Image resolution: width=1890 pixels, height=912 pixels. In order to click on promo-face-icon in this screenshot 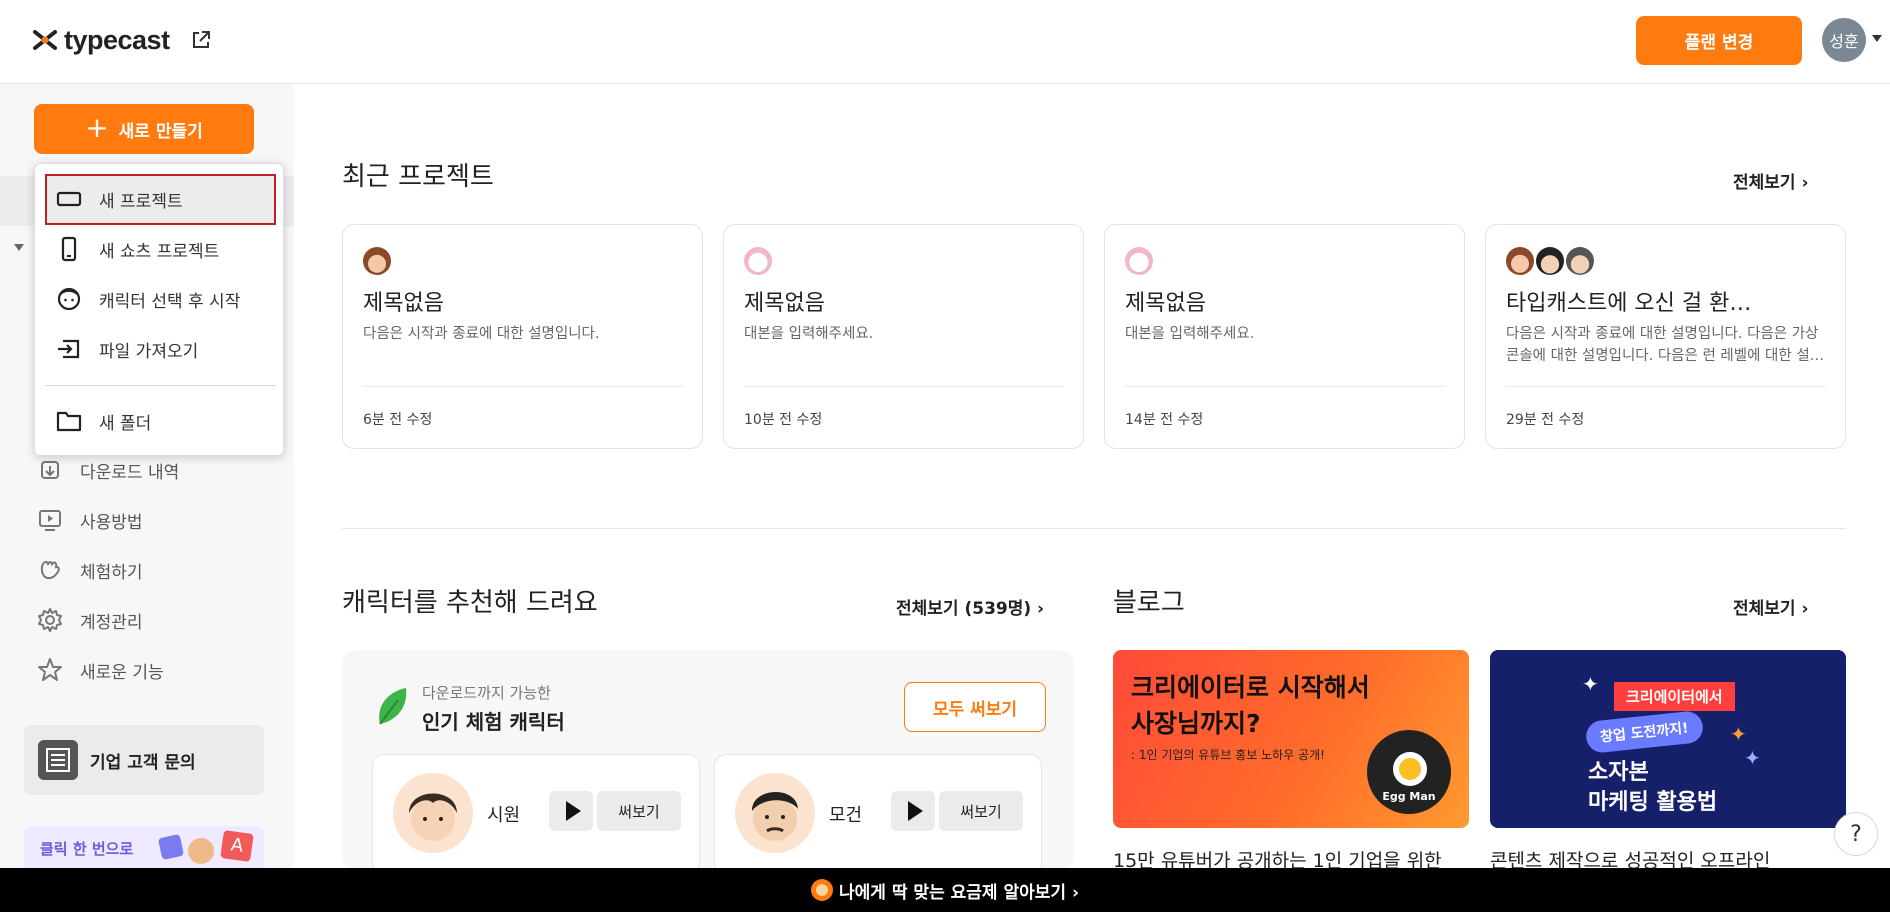, I will do `click(201, 851)`.